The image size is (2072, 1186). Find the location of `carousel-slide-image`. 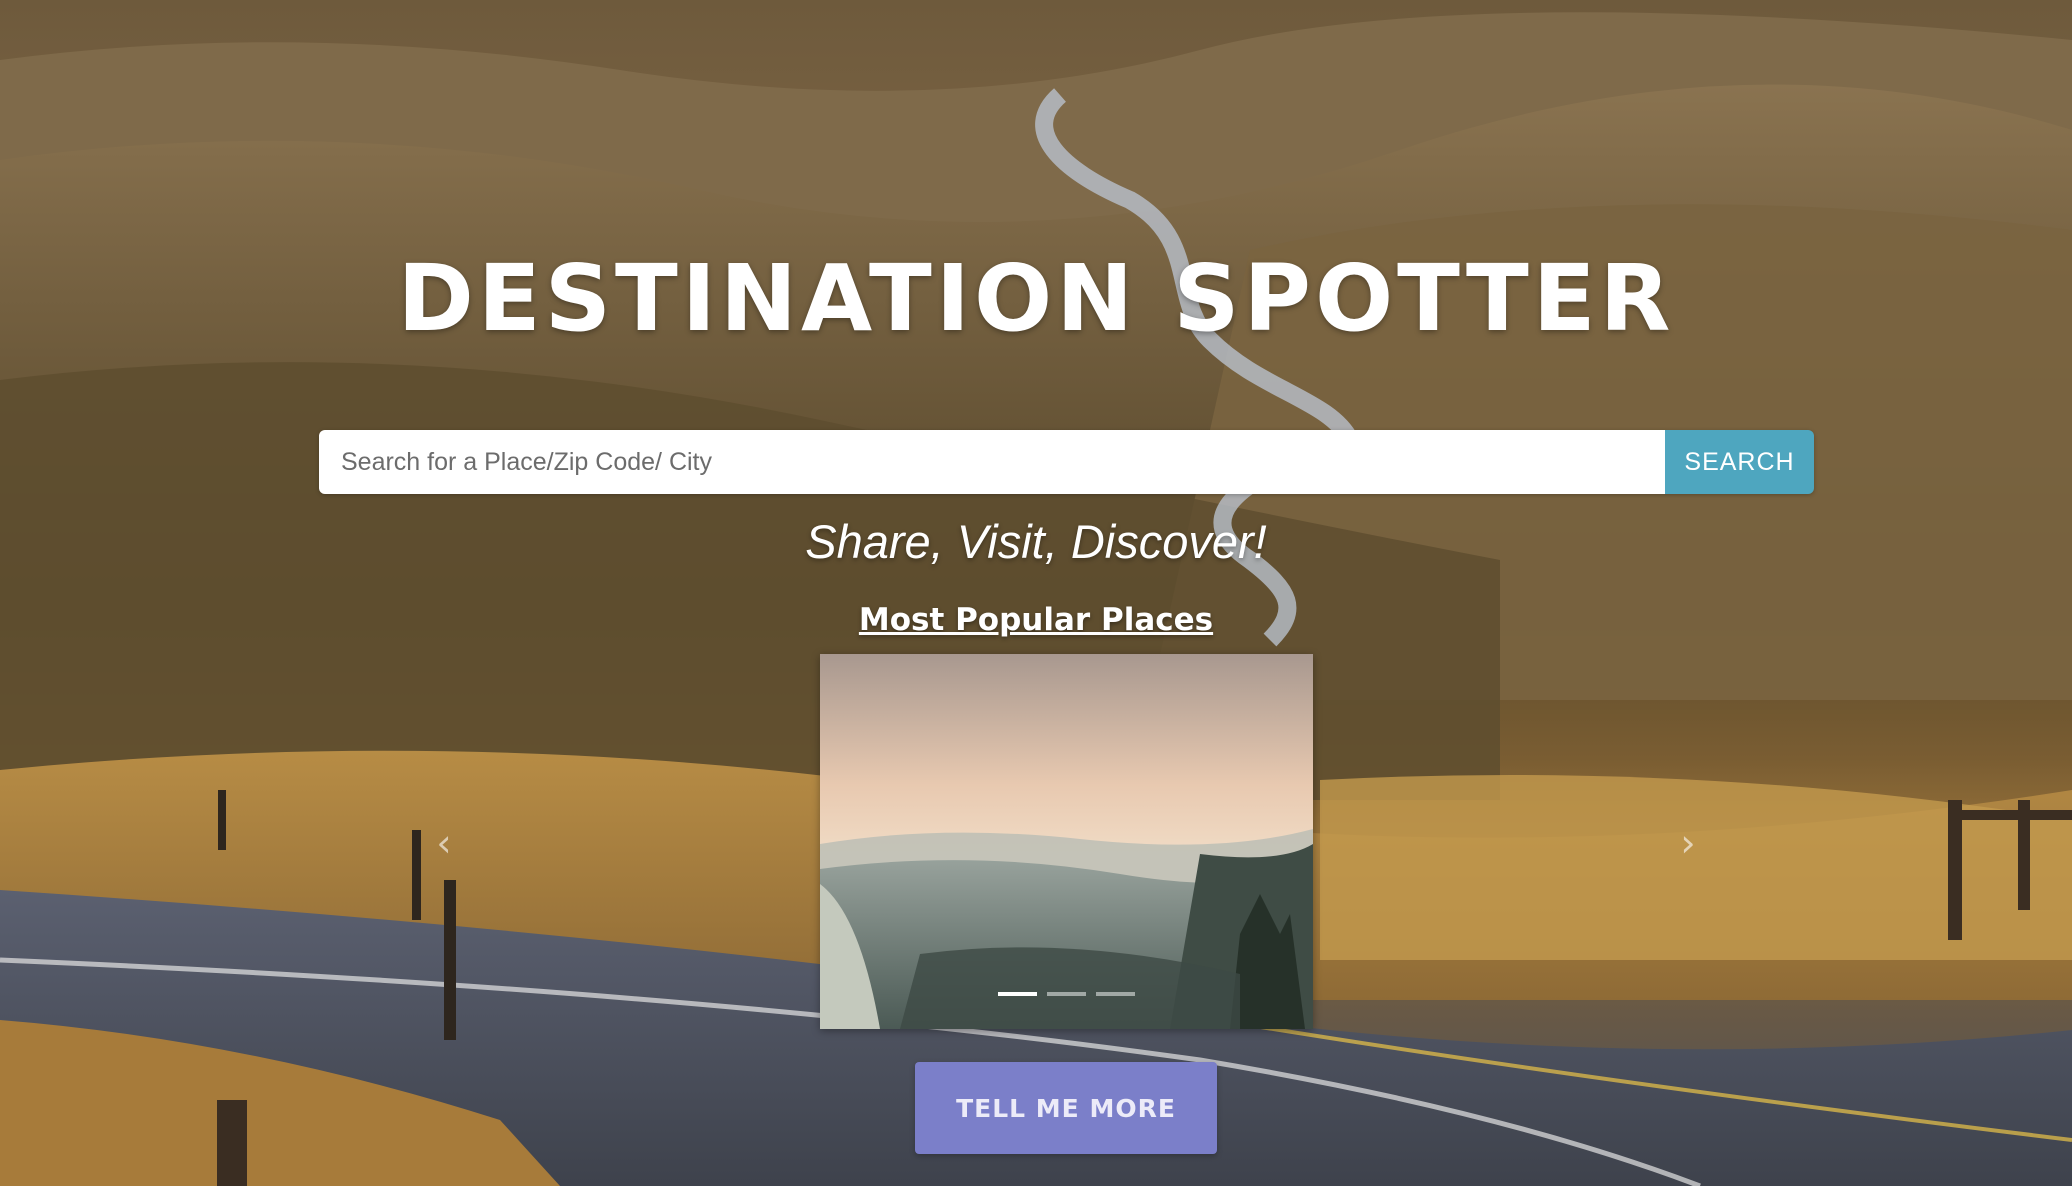

carousel-slide-image is located at coordinates (1066, 841).